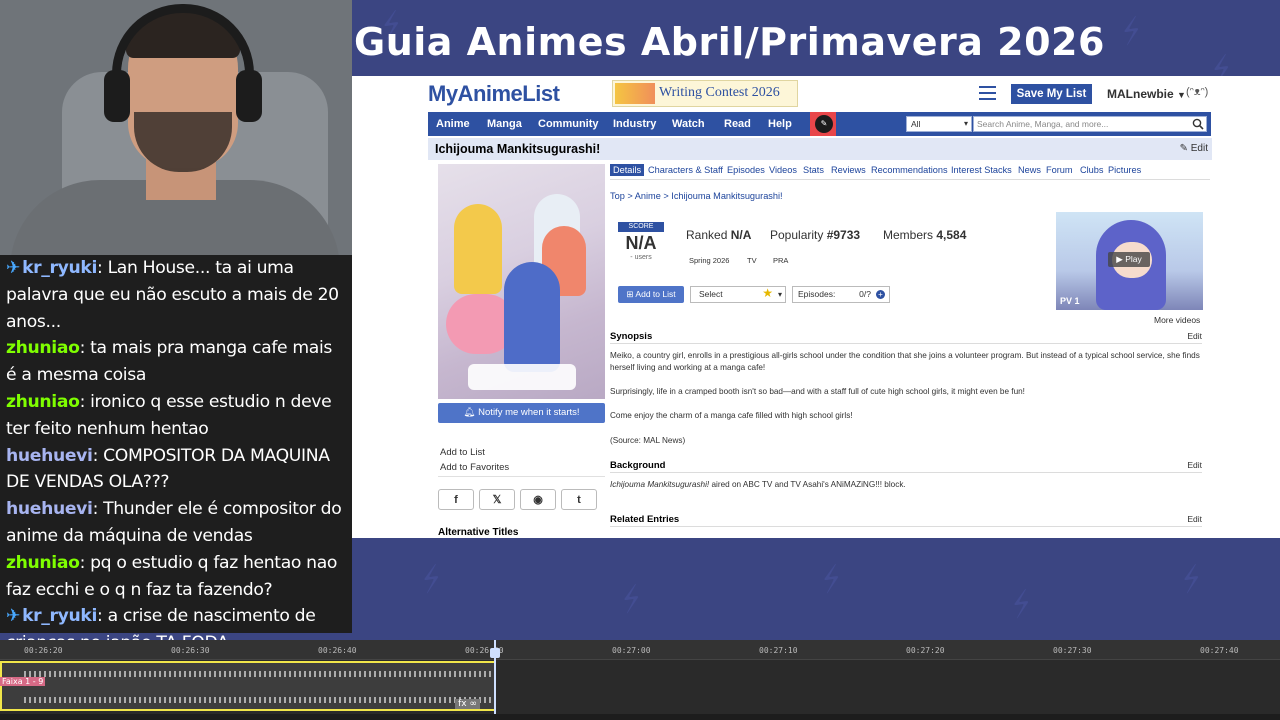 Image resolution: width=1280 pixels, height=720 pixels. I want to click on season-link: Spring 2026, so click(709, 260).